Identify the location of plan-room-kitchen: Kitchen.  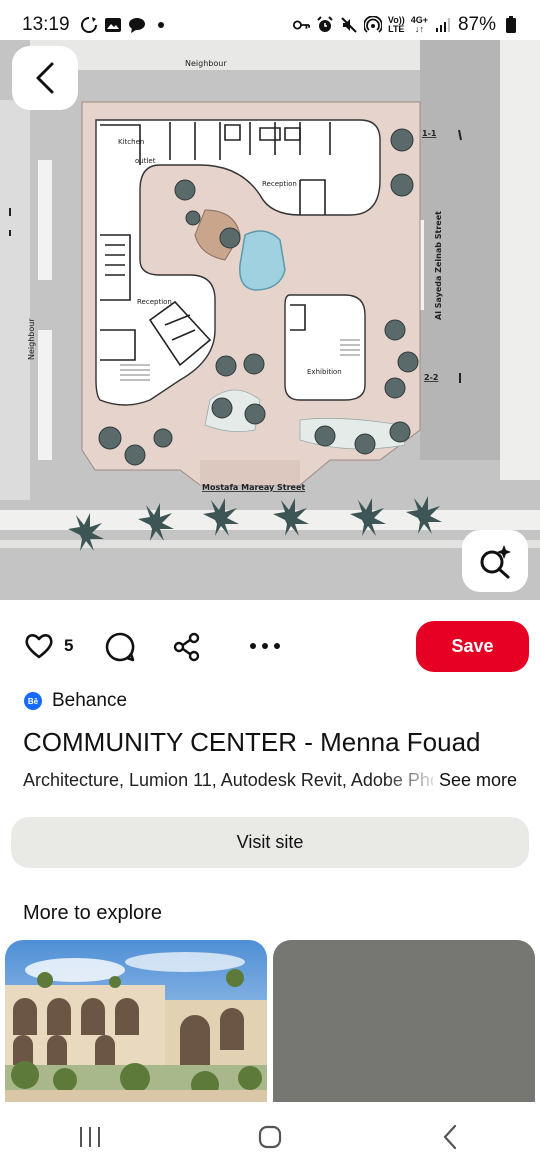
(131, 142).